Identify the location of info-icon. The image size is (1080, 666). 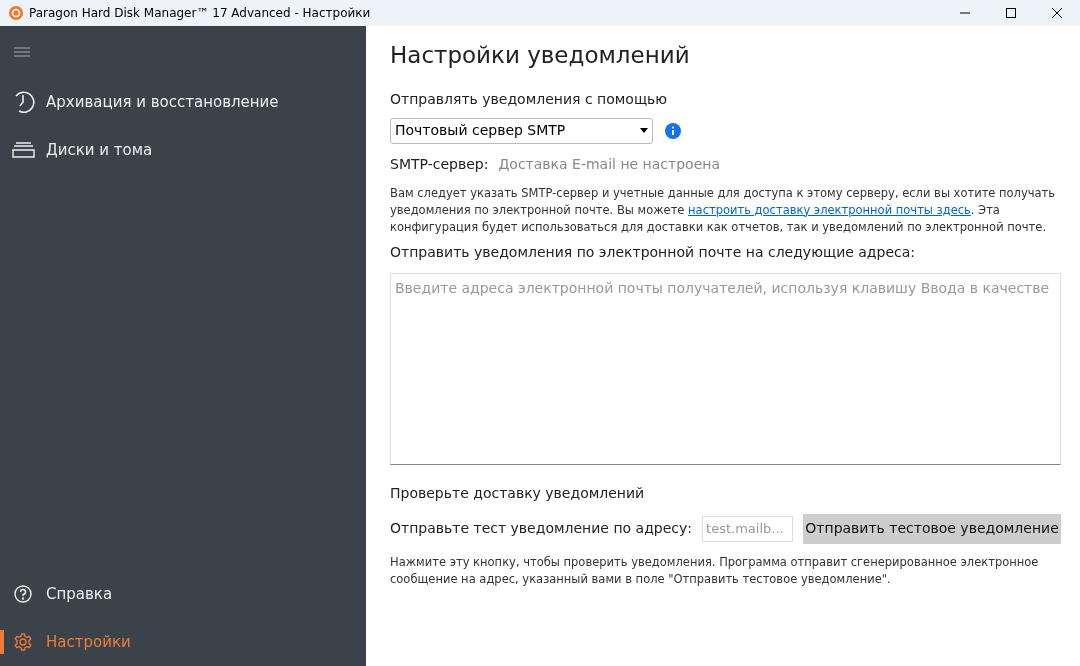
(673, 130).